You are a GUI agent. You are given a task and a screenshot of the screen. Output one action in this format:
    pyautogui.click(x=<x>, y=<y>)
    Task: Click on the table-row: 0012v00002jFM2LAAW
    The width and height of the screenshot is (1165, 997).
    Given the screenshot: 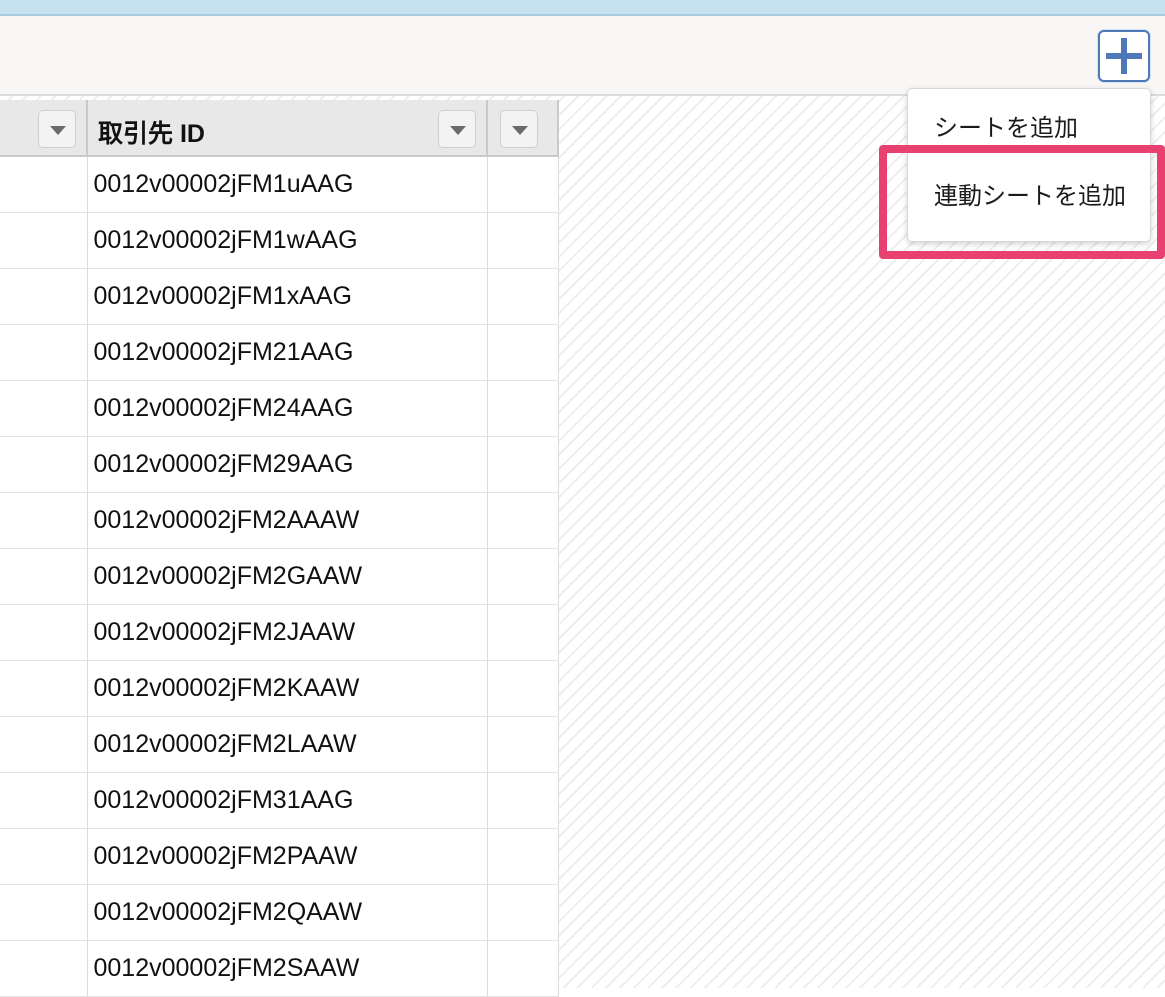 What is the action you would take?
    pyautogui.click(x=279, y=744)
    